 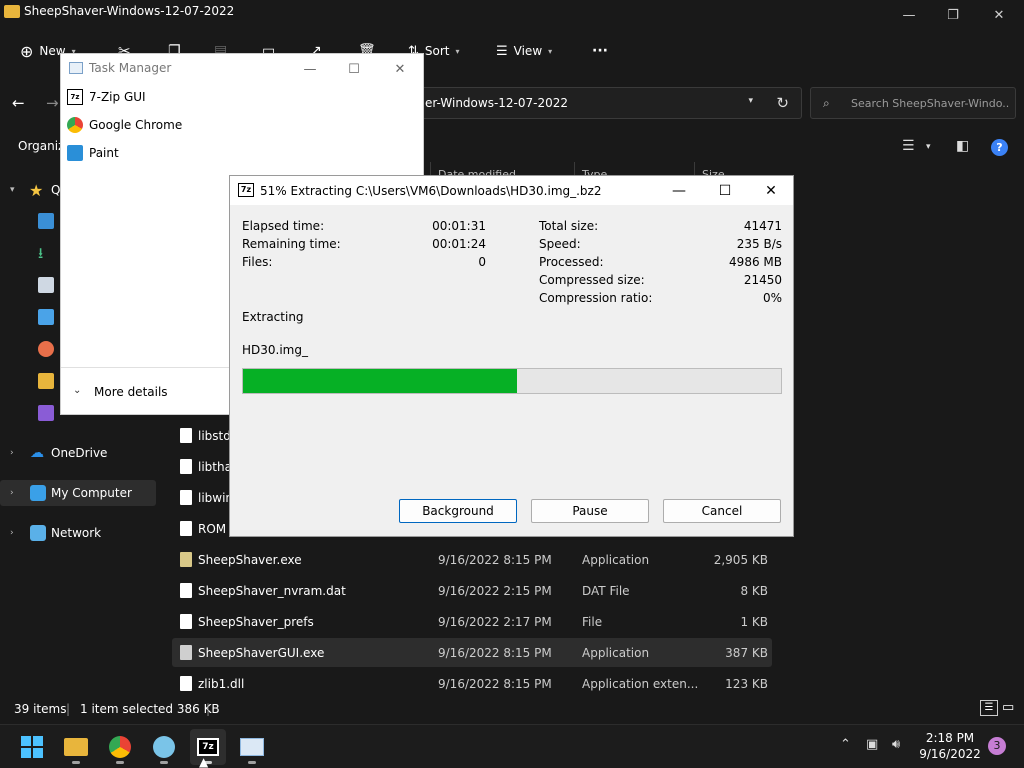 I want to click on file-name: SheepShaver_prefs, so click(x=256, y=622).